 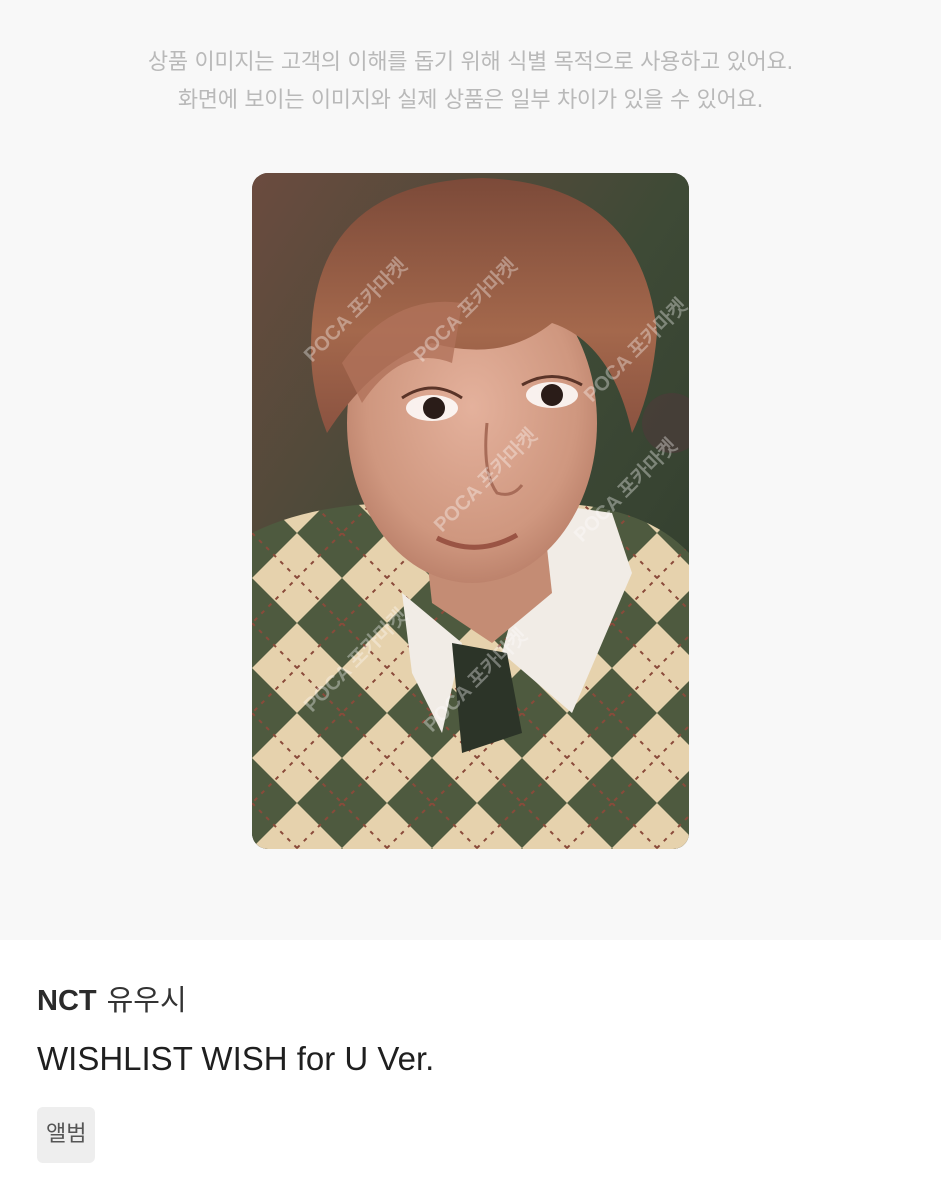 What do you see at coordinates (467, 1000) in the screenshot?
I see `artist-line: NCT 유우시` at bounding box center [467, 1000].